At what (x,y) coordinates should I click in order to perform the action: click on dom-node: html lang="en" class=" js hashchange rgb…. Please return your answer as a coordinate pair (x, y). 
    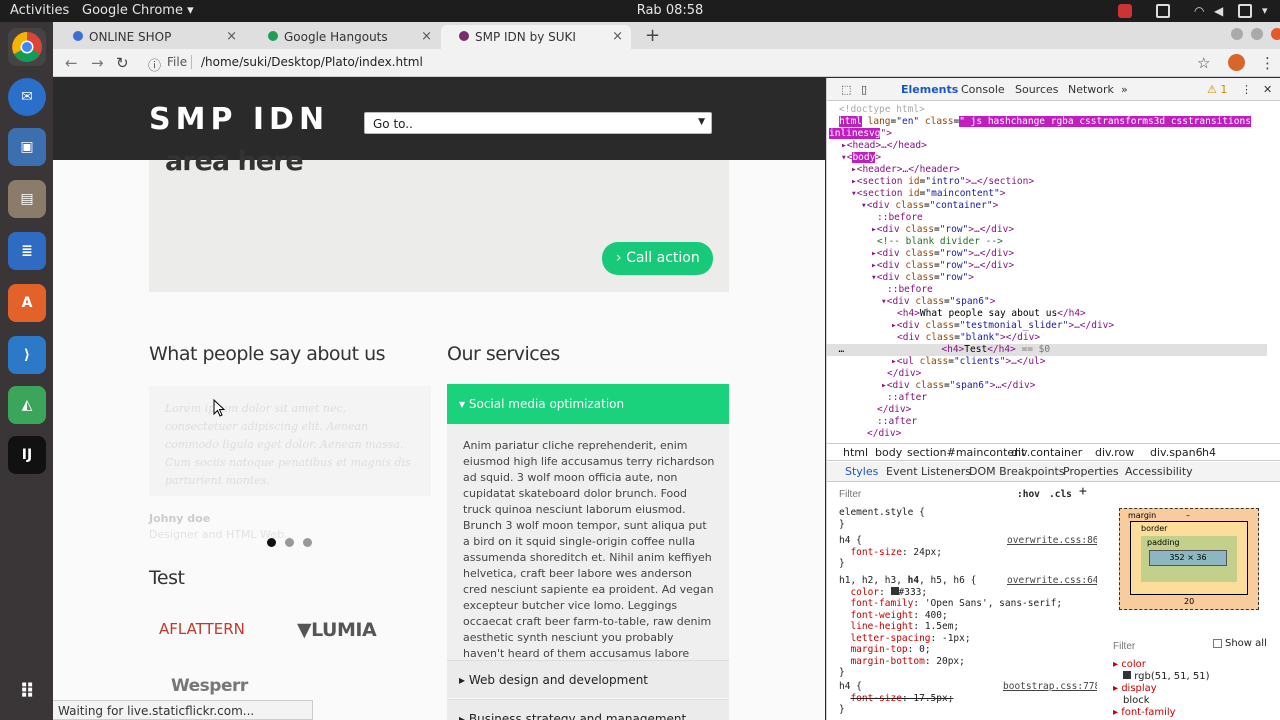
    Looking at the image, I should click on (1045, 122).